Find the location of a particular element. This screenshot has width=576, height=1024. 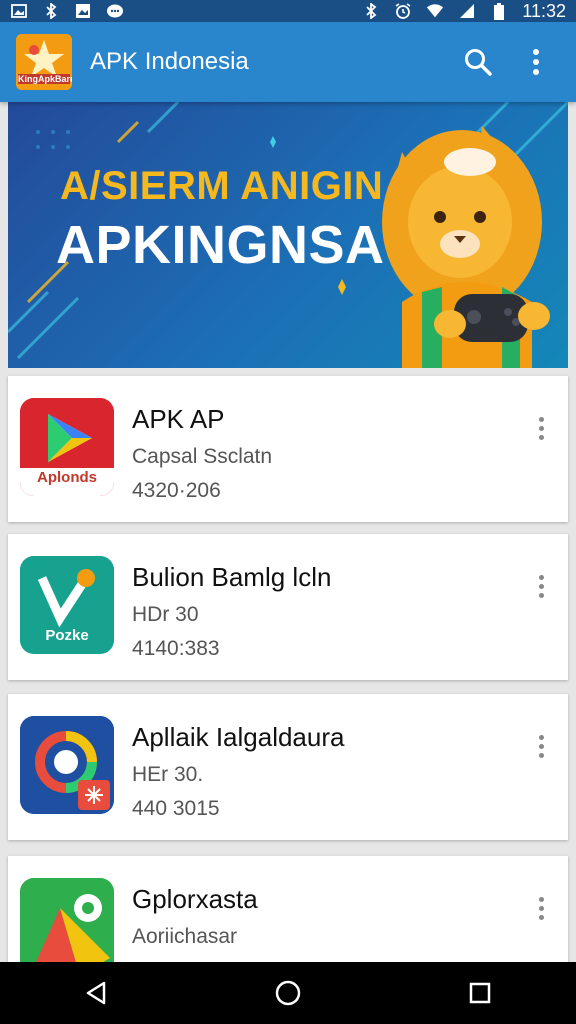

gallery-icon is located at coordinates (83, 11).